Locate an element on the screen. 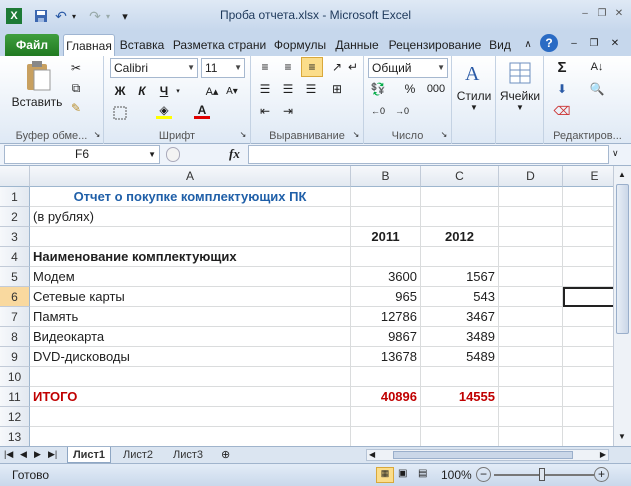 The width and height of the screenshot is (631, 486). minimize-button: – is located at coordinates (585, 14).